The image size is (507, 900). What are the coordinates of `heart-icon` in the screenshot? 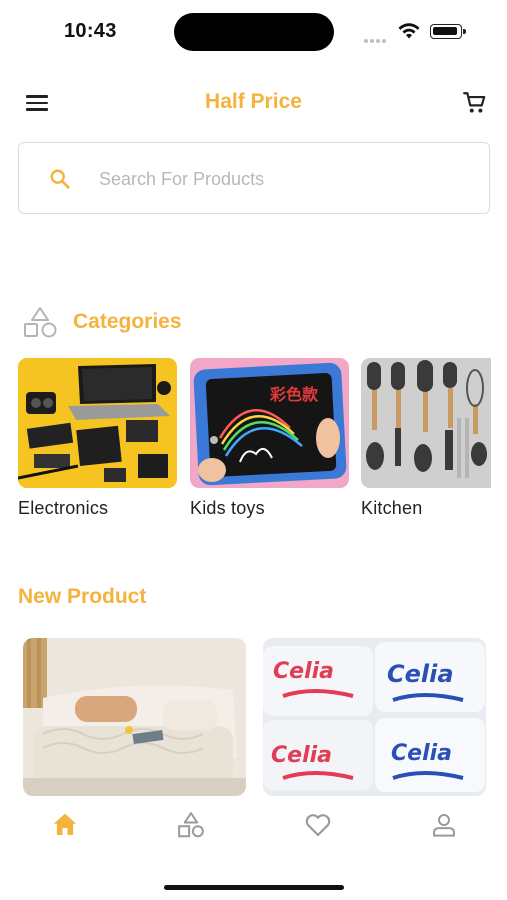 It's located at (318, 825).